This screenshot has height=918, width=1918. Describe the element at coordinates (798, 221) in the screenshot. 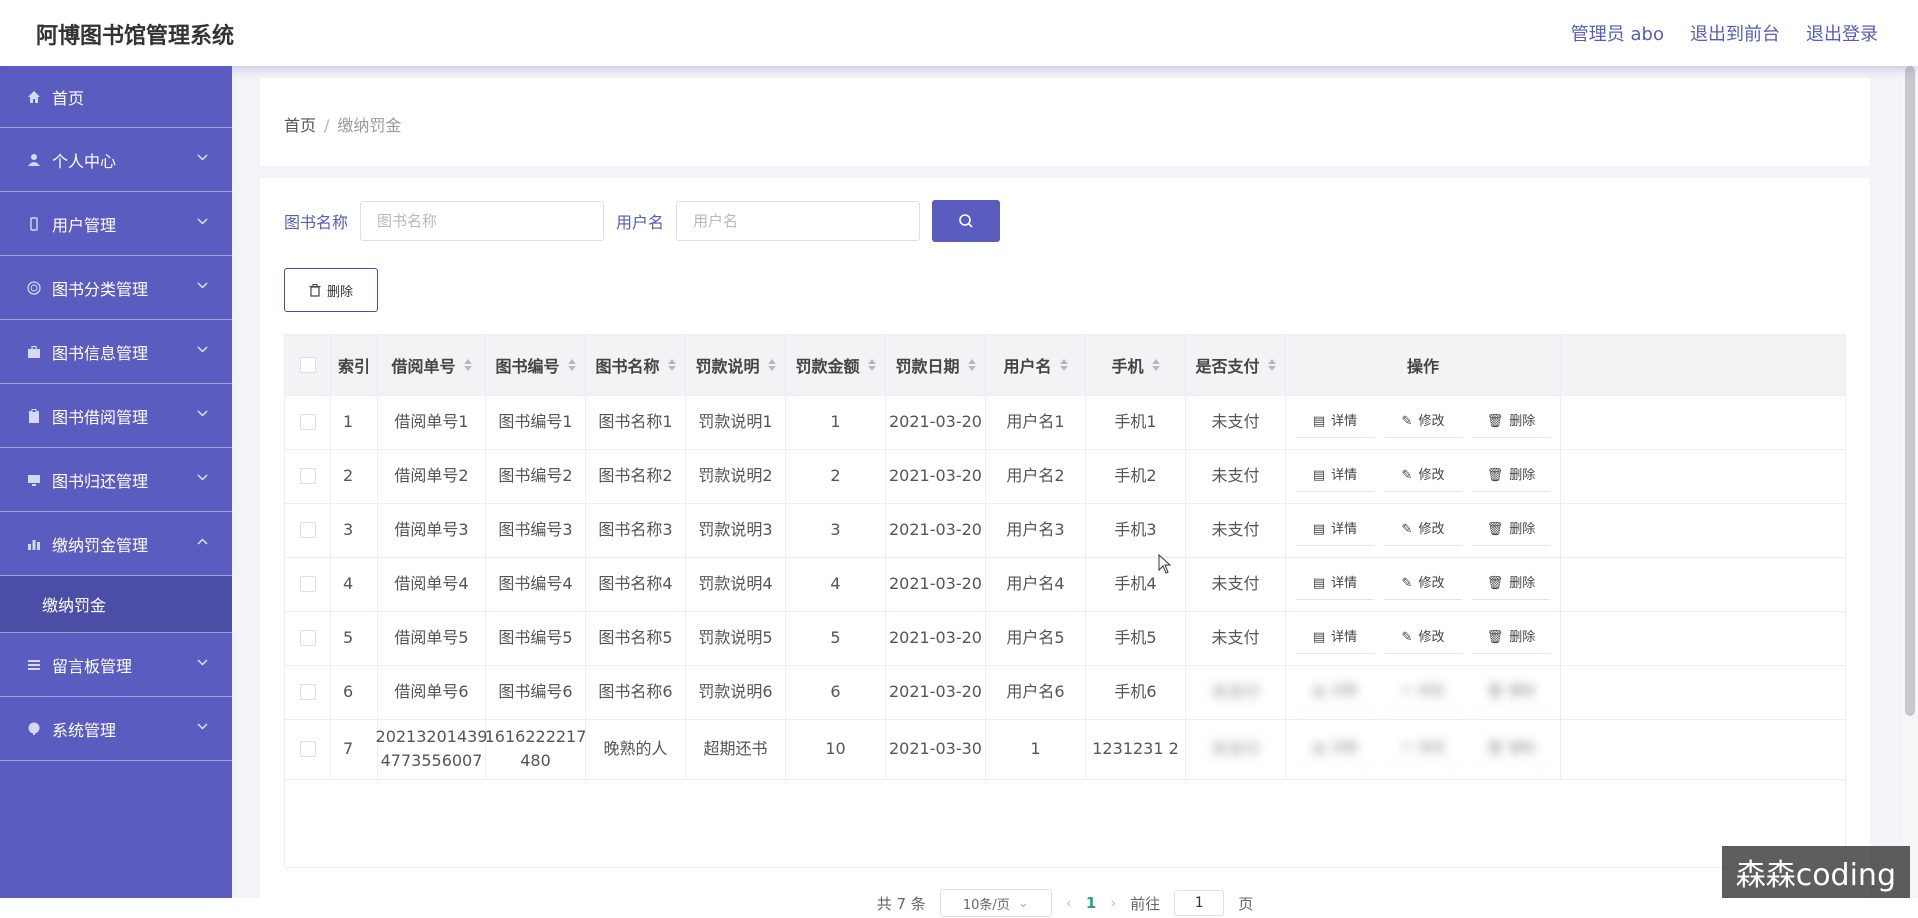

I see `username-input` at that location.